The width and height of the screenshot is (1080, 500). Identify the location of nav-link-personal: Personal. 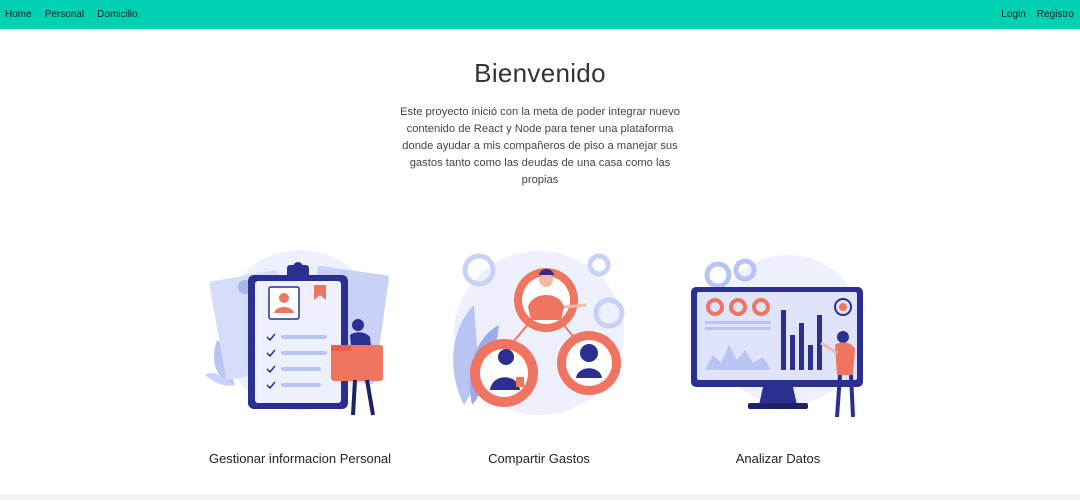
(67, 14).